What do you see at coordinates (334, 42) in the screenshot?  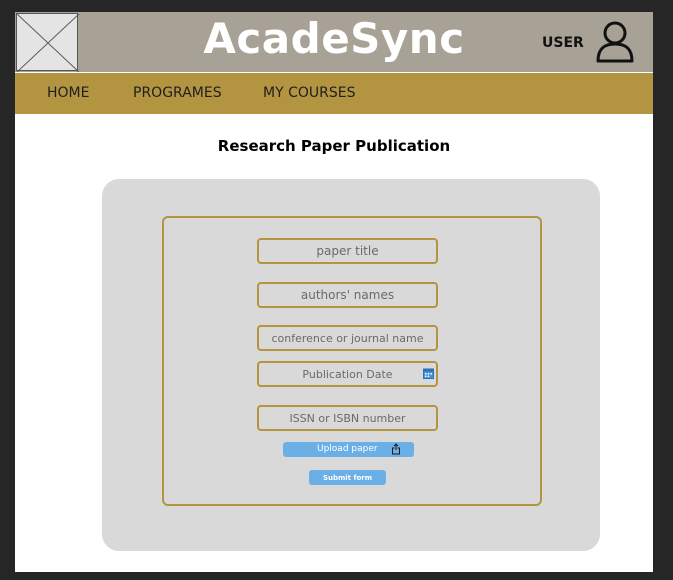 I see `header-bar: AcadeSync USER` at bounding box center [334, 42].